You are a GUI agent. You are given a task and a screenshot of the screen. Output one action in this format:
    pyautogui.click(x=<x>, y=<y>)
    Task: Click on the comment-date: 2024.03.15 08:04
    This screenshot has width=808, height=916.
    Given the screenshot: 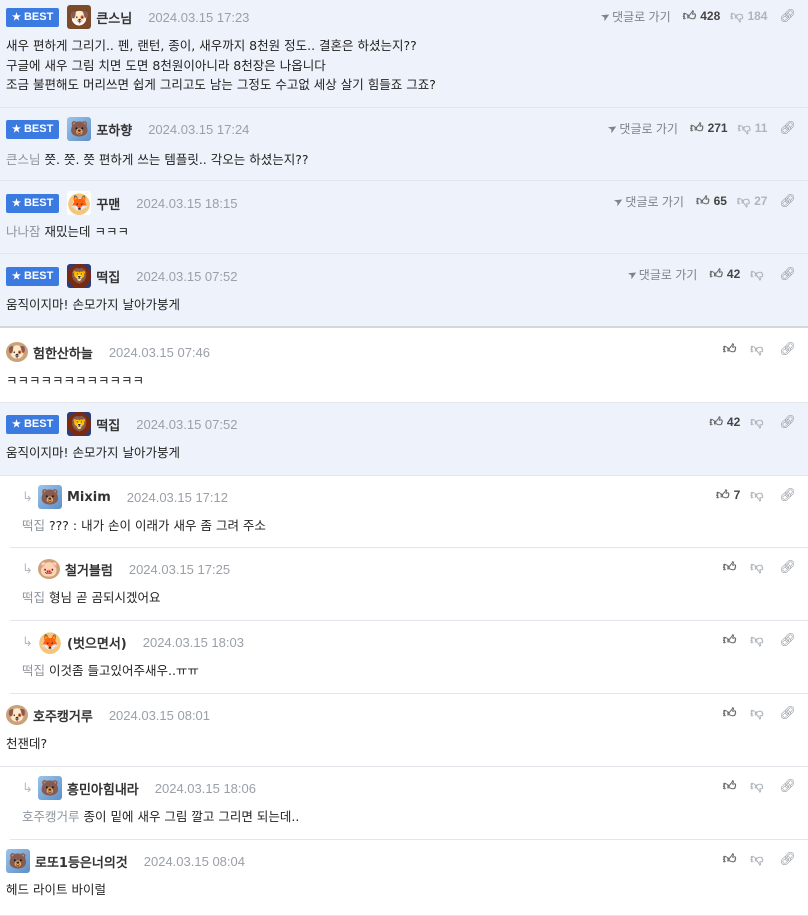 What is the action you would take?
    pyautogui.click(x=194, y=861)
    